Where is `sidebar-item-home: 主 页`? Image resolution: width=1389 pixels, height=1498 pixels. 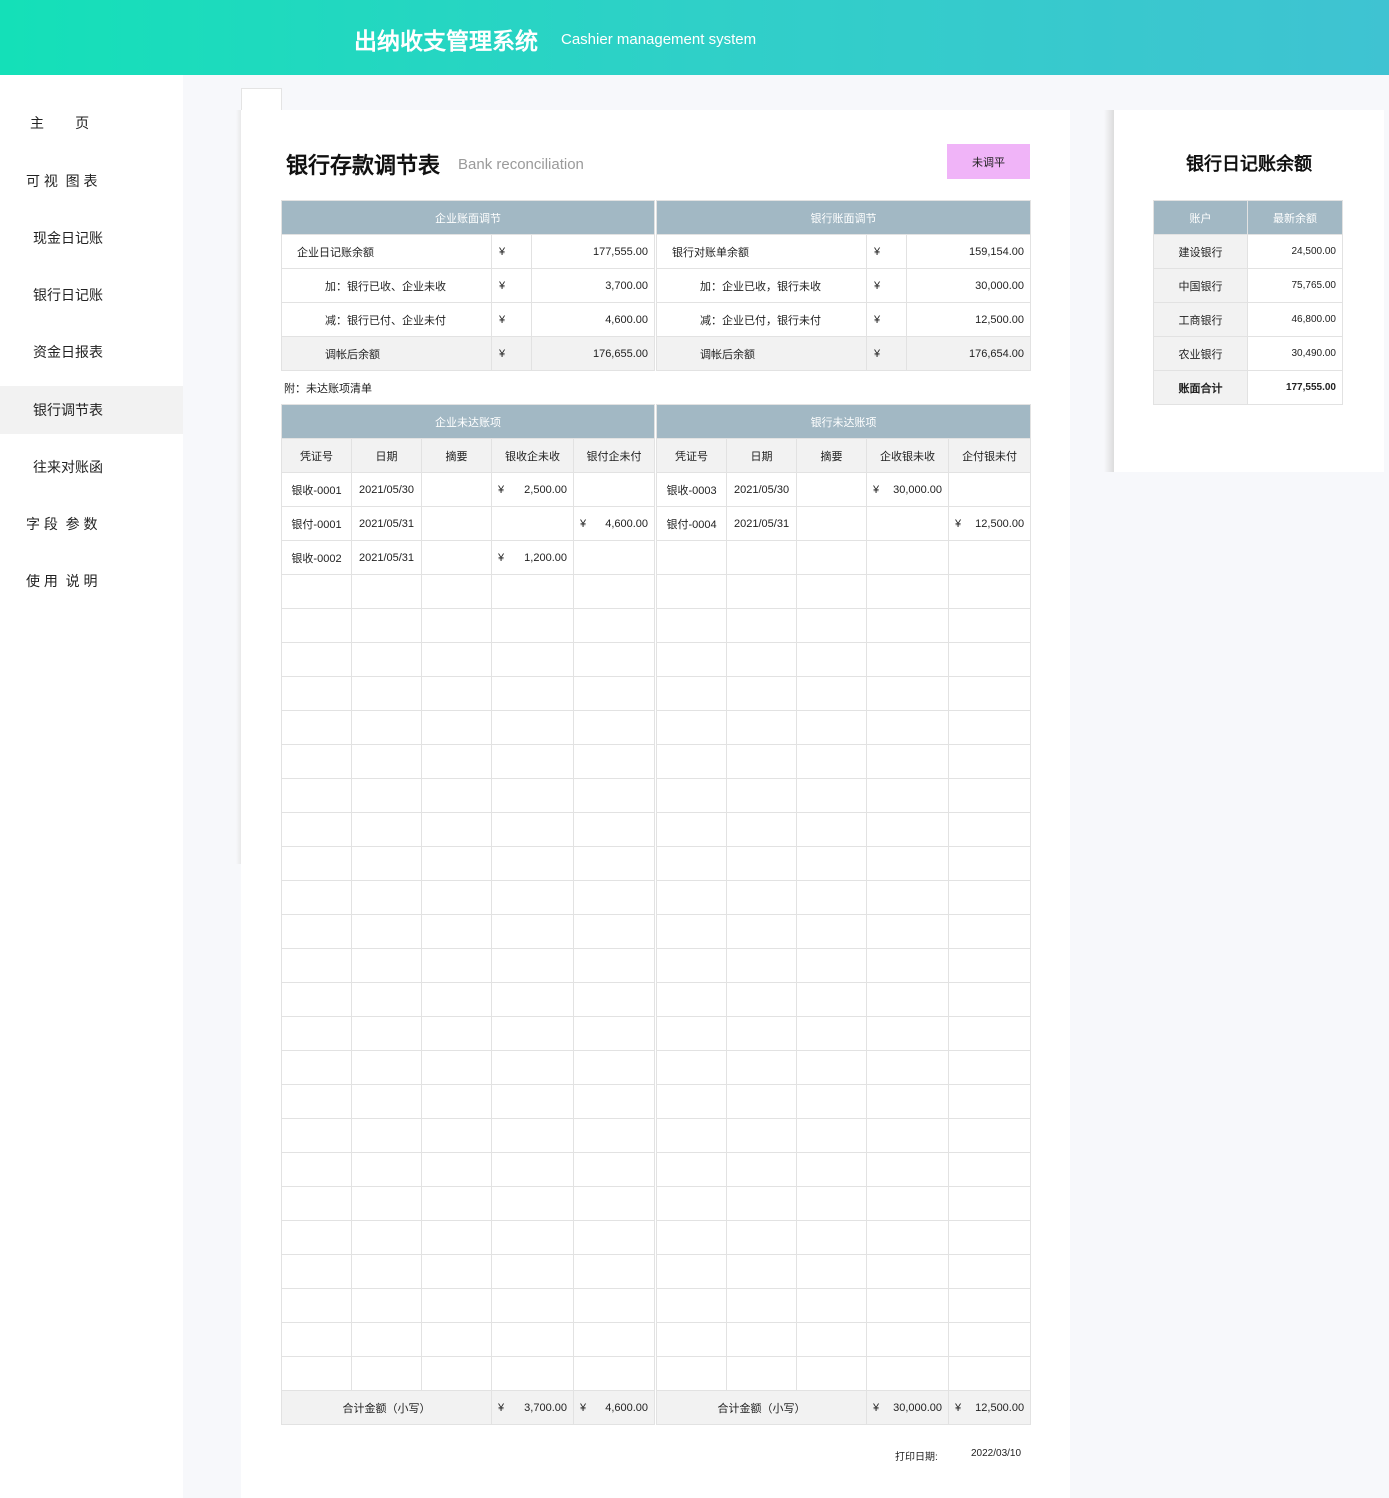
sidebar-item-home: 主 页 is located at coordinates (91, 123).